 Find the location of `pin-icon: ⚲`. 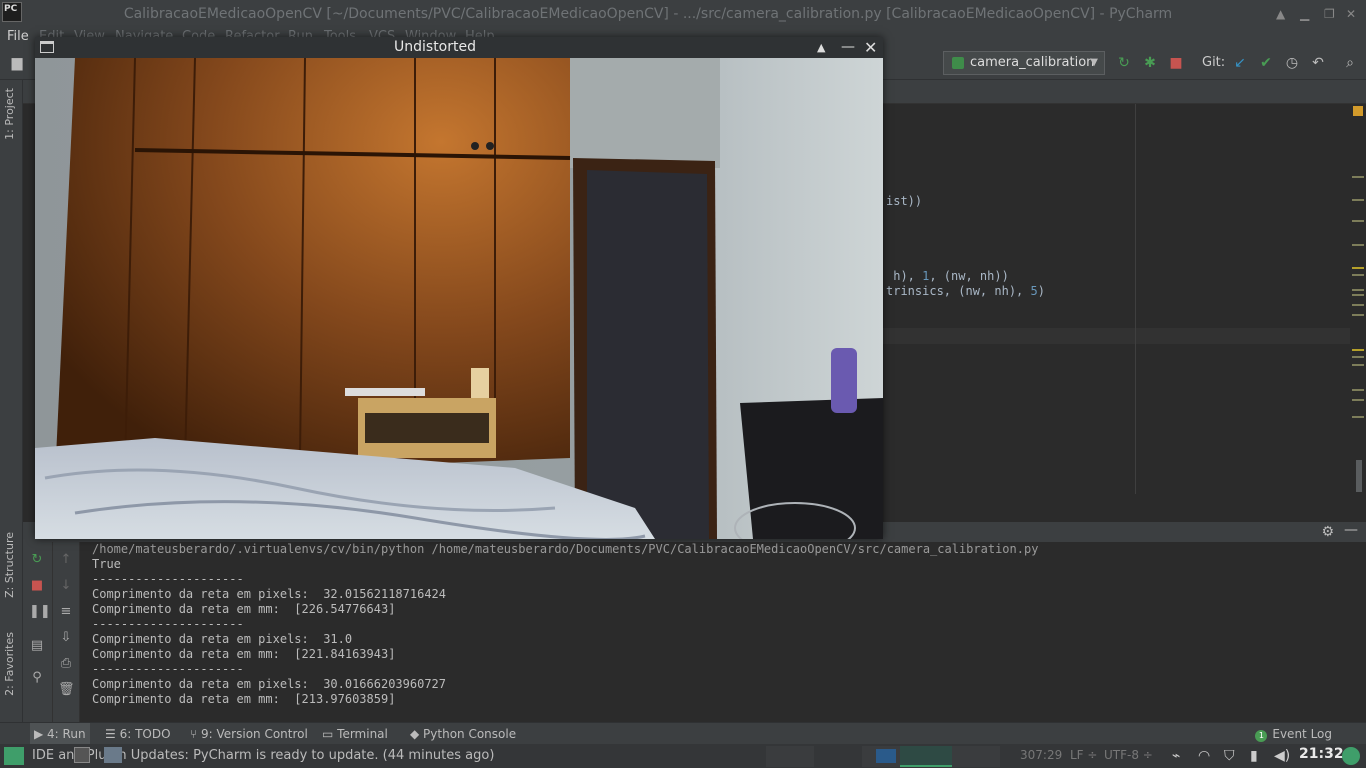

pin-icon: ⚲ is located at coordinates (37, 678).